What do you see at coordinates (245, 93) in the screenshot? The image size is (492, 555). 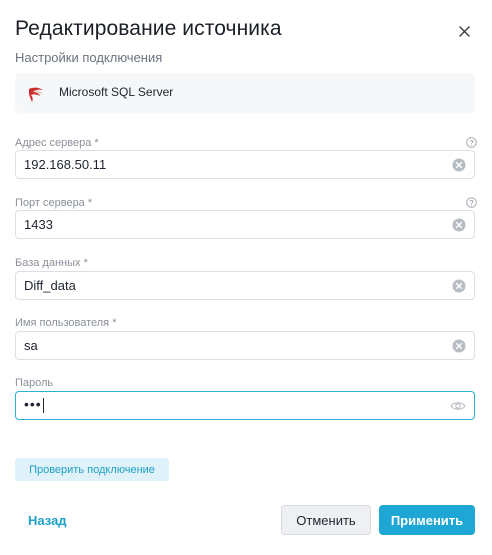 I see `source-card: Microsoft SQL Server` at bounding box center [245, 93].